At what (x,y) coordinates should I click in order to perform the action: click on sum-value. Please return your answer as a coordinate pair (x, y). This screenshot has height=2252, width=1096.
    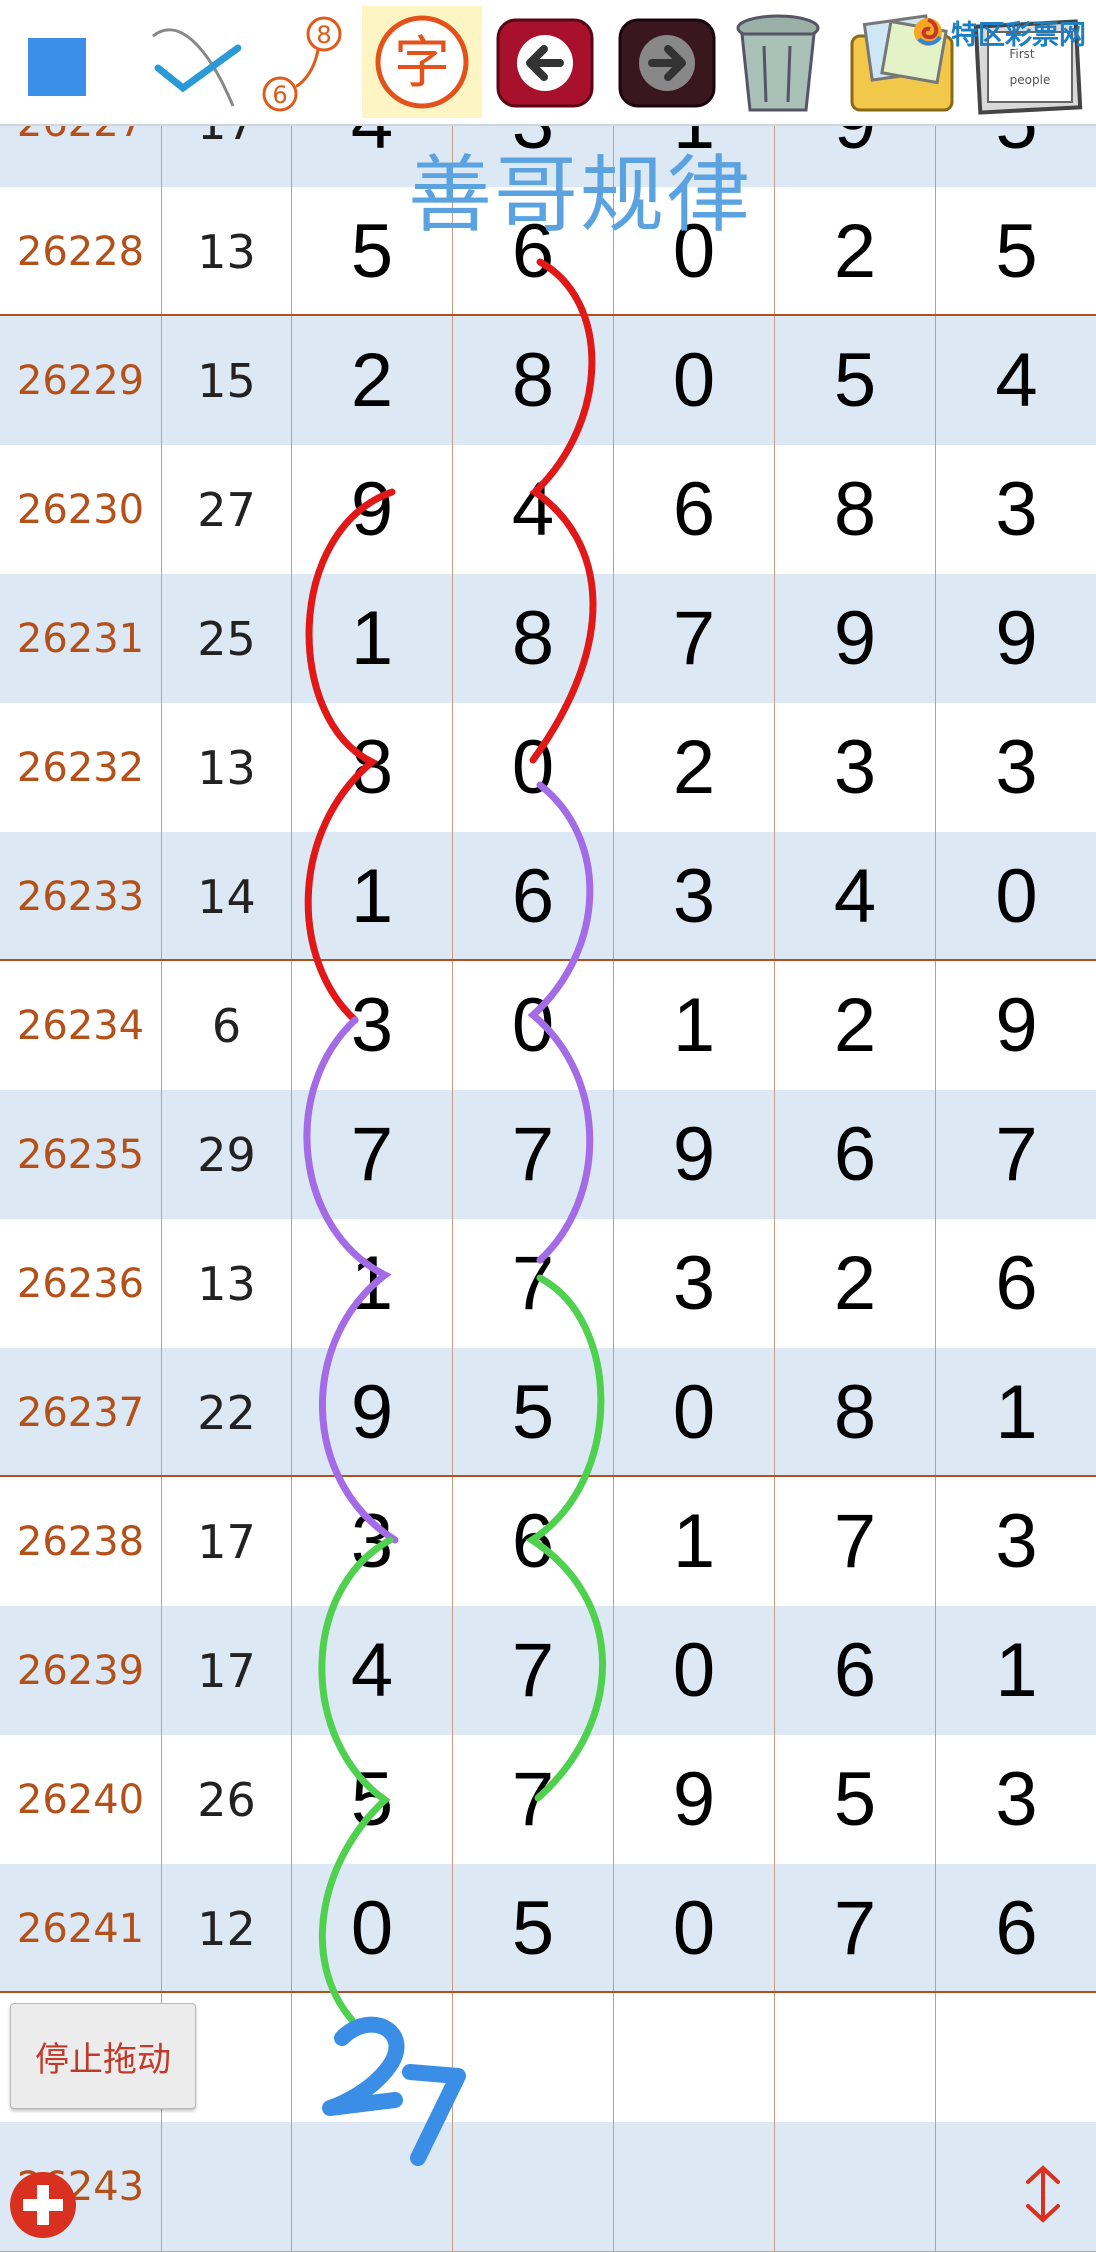
    Looking at the image, I should click on (227, 2186).